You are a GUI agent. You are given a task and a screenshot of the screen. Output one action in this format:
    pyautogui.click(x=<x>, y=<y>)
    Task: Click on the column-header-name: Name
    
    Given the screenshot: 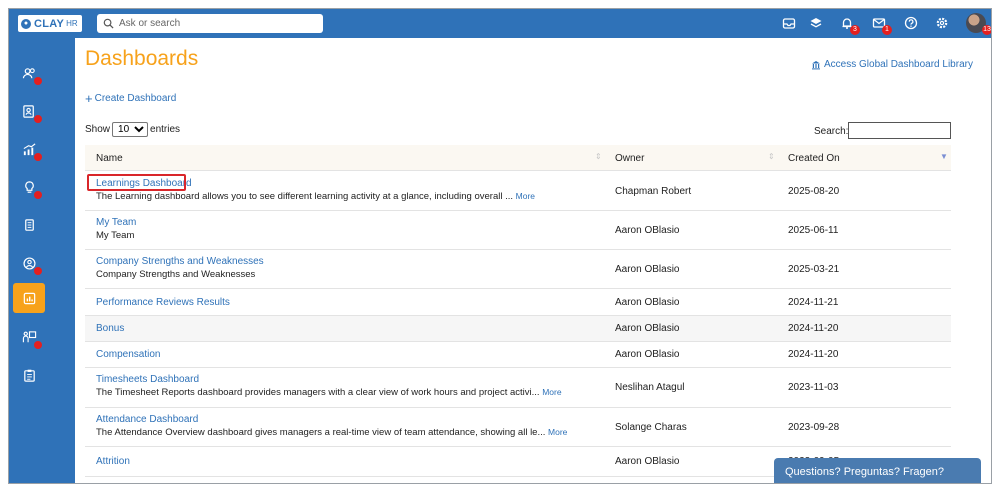 What is the action you would take?
    pyautogui.click(x=109, y=158)
    